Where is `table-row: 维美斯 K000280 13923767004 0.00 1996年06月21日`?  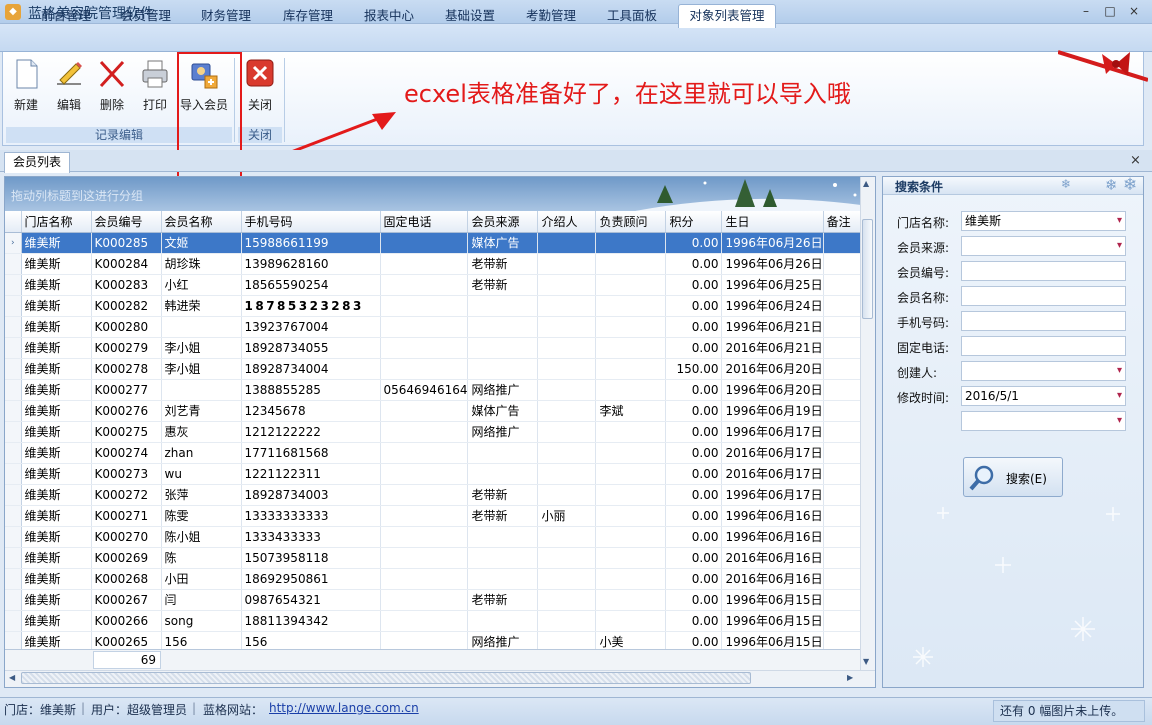 table-row: 维美斯 K000280 13923767004 0.00 1996年06月21日 is located at coordinates (436, 327).